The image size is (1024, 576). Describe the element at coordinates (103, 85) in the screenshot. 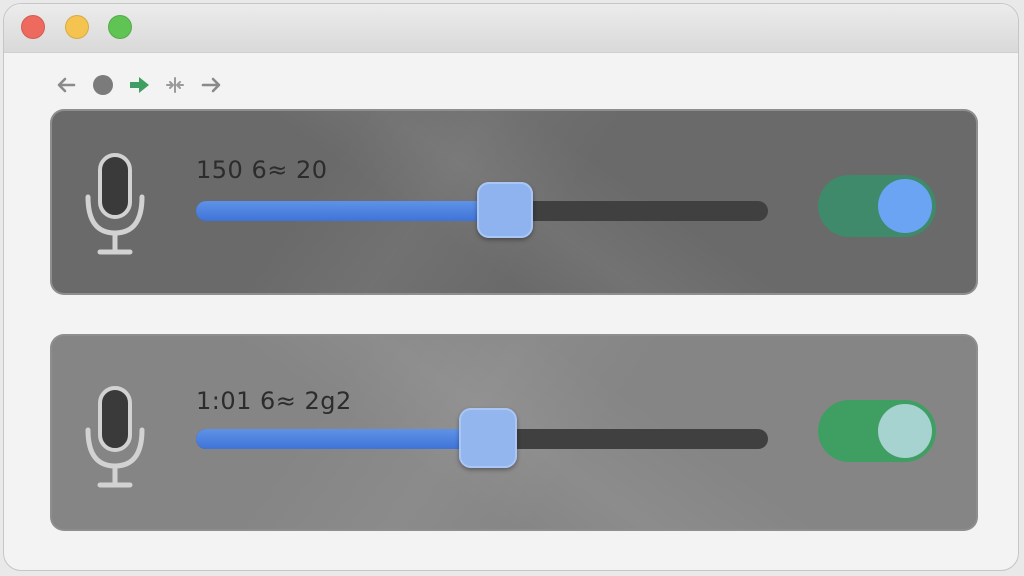

I see `record-dot-icon` at that location.